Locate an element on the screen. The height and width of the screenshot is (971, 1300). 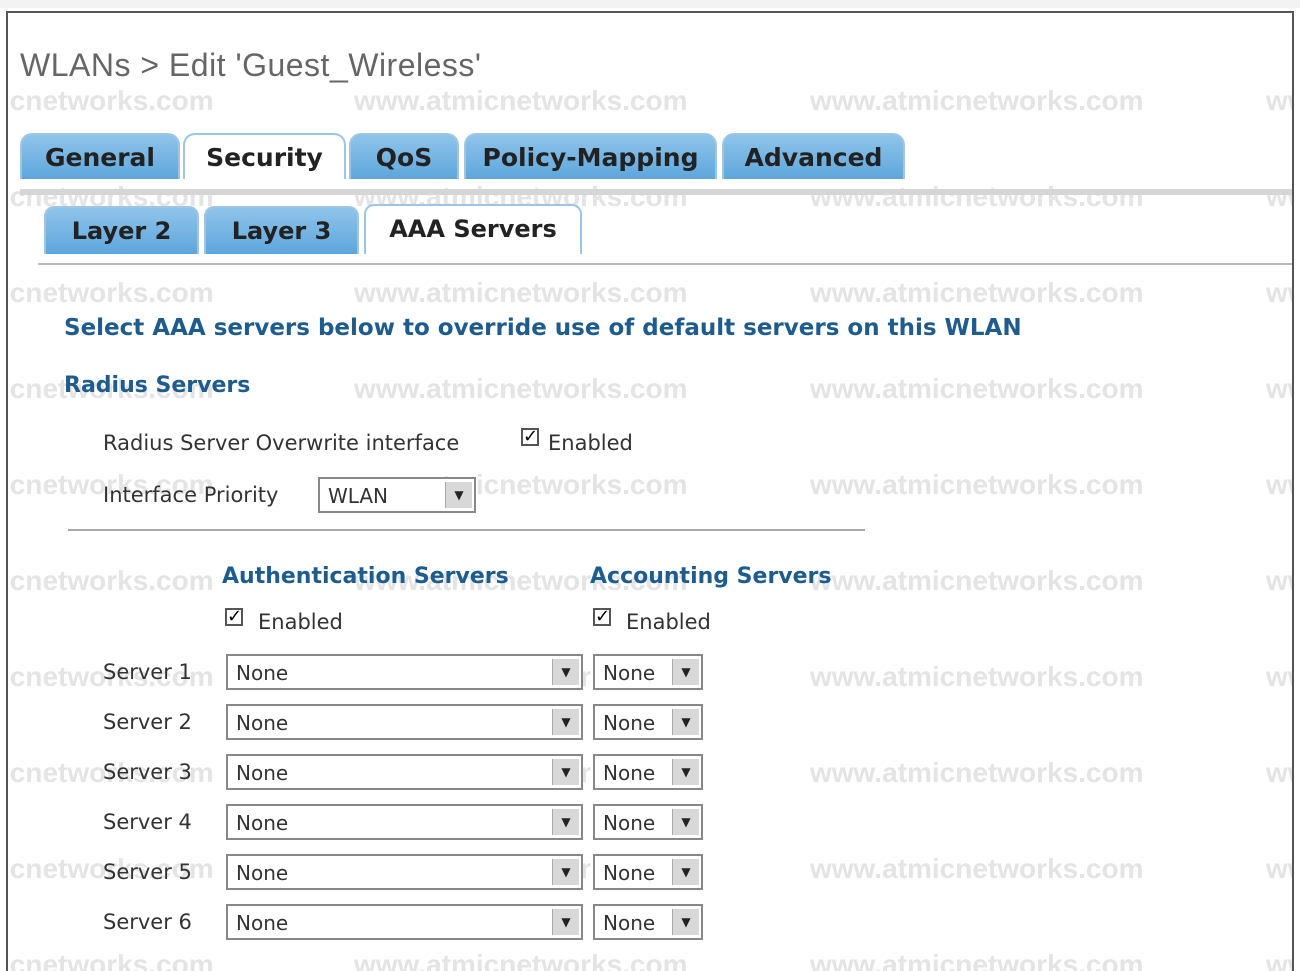
accounting-servers-heading: Accounting Servers is located at coordinates (711, 576).